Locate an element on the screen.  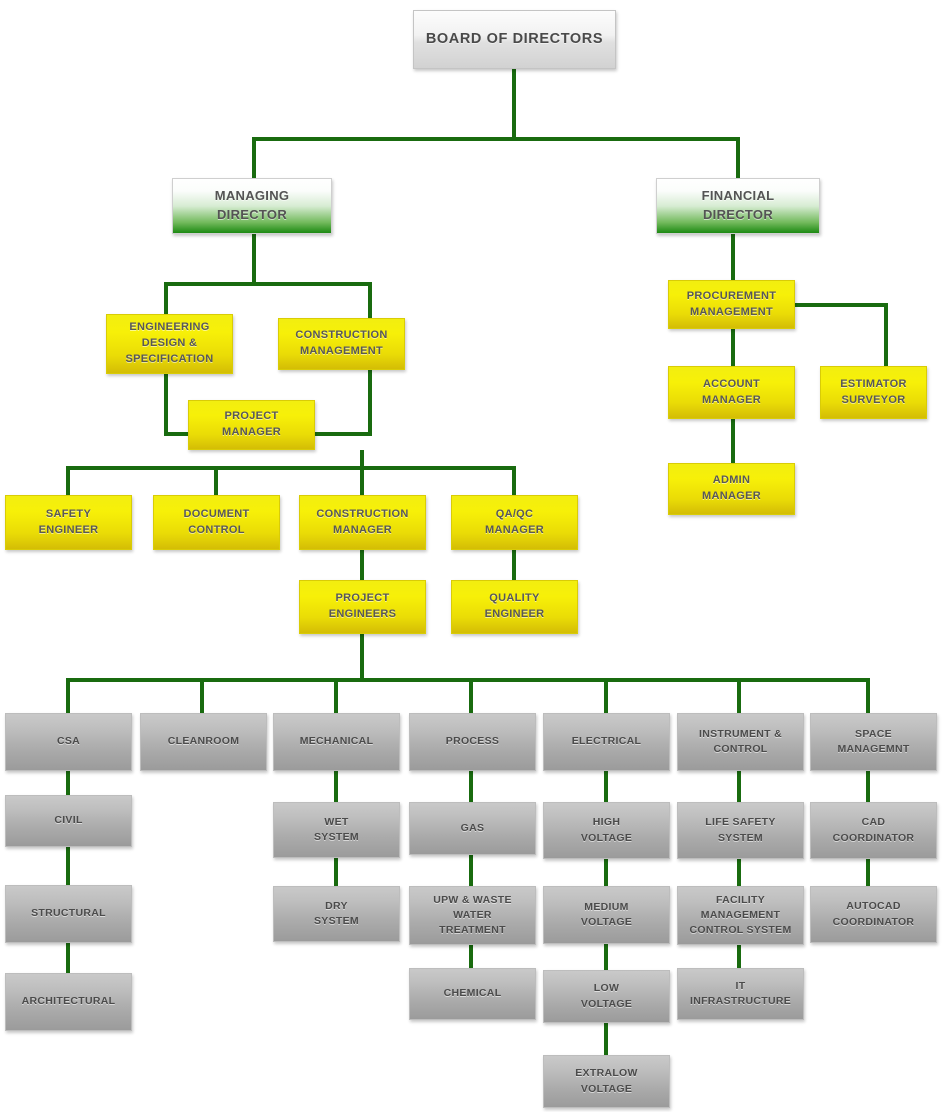
node-construction-management: CONSTRUCTION MANAGEMENT is located at coordinates (341, 344).